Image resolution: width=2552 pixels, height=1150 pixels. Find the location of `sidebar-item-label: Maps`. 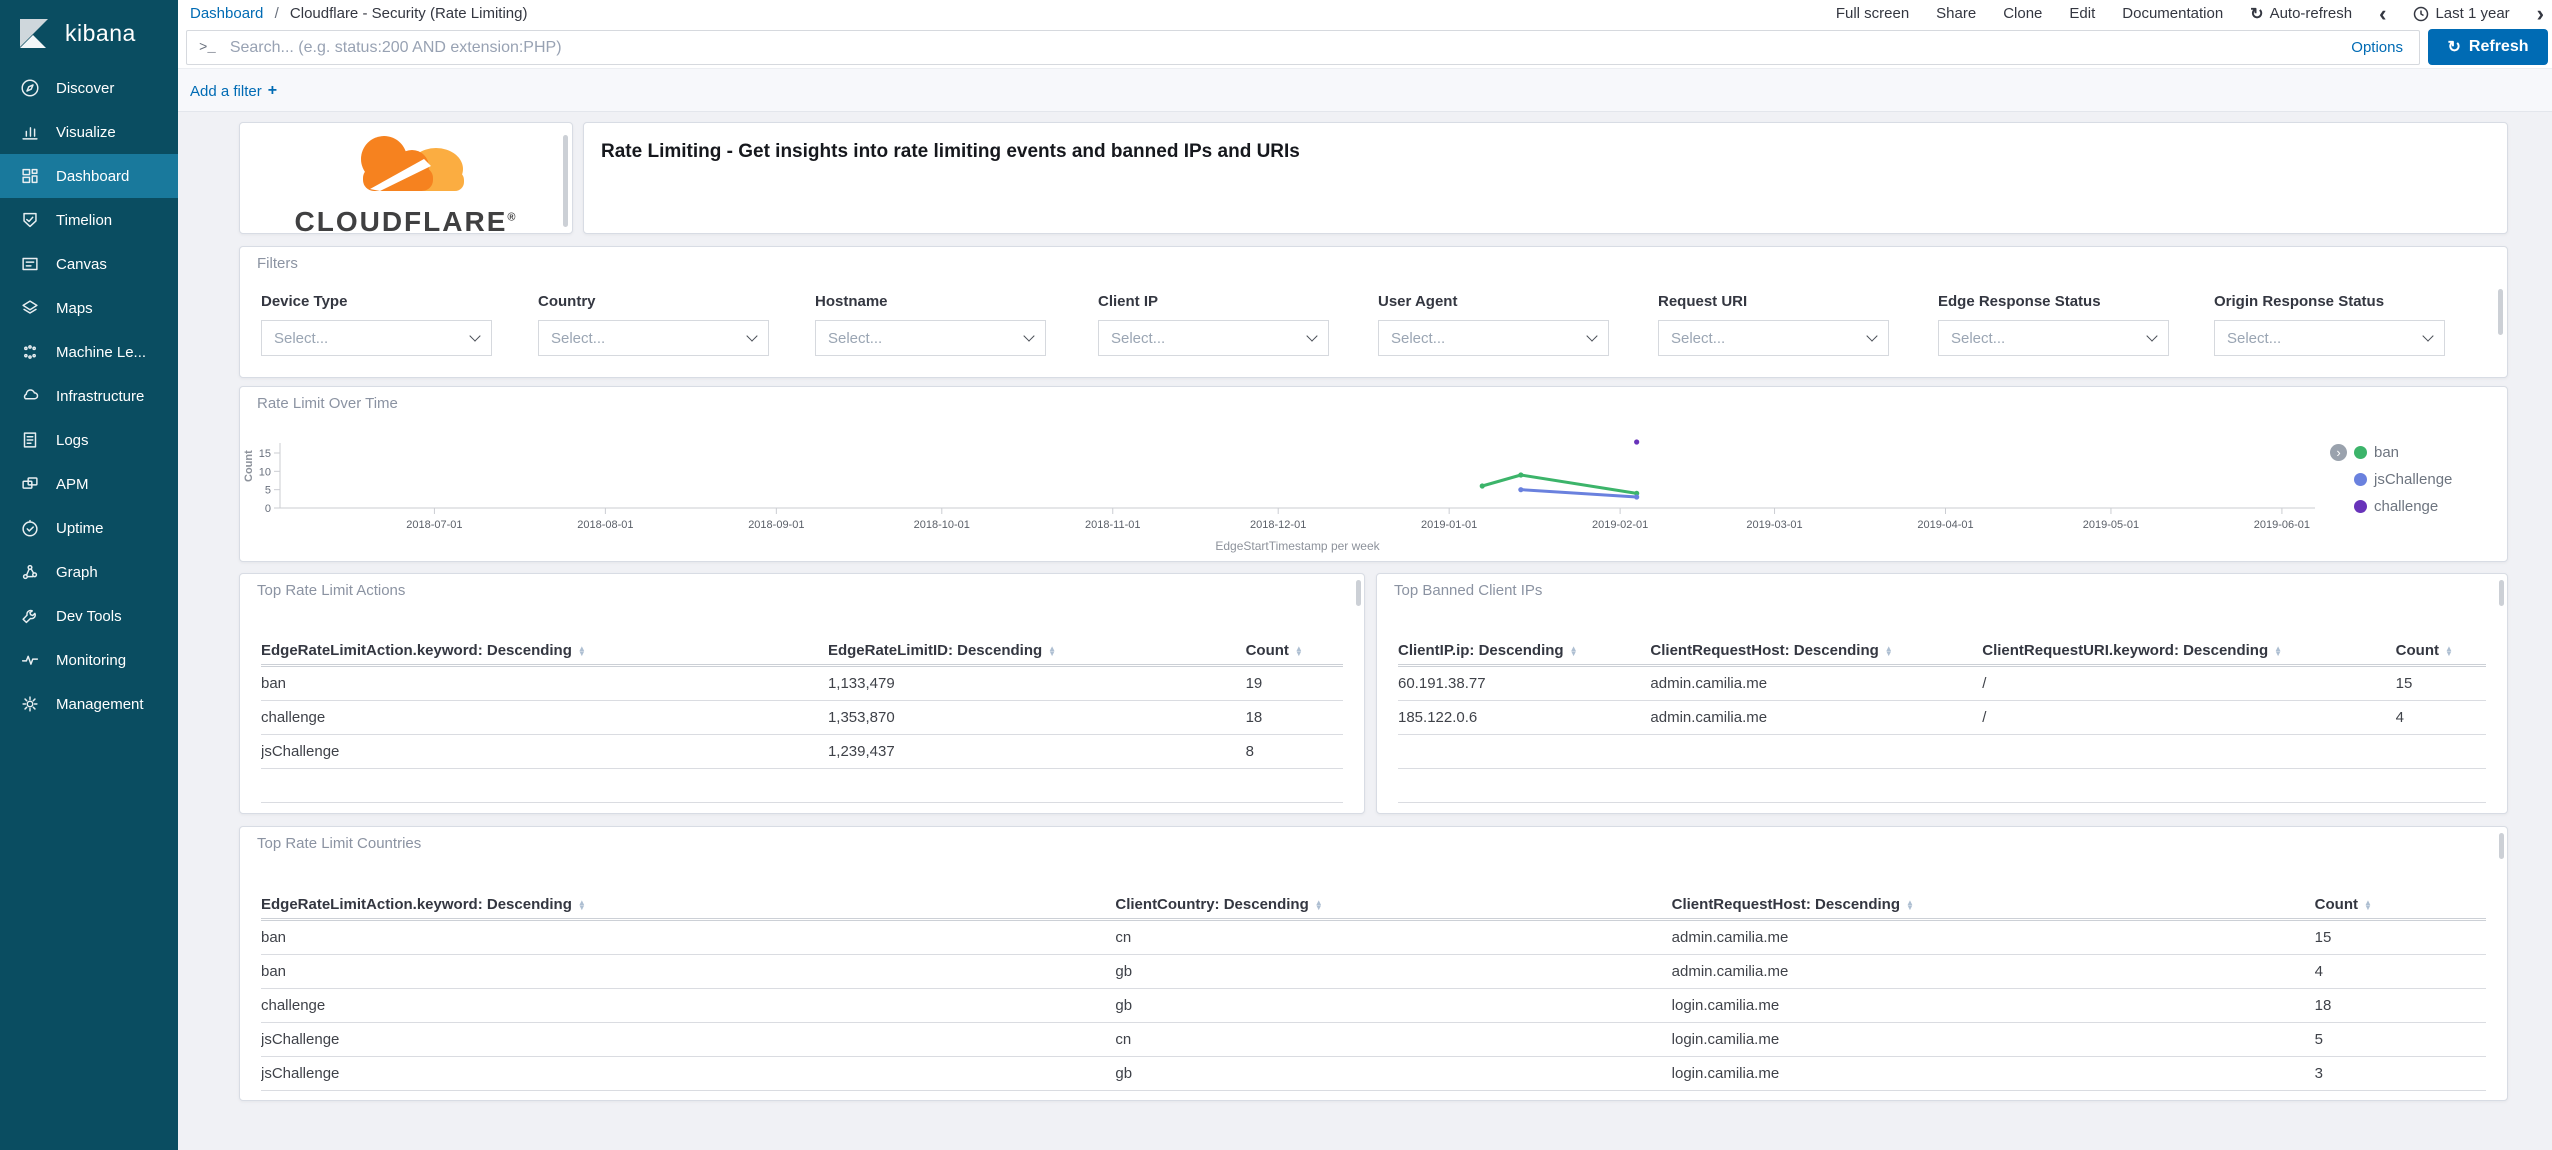

sidebar-item-label: Maps is located at coordinates (74, 308).